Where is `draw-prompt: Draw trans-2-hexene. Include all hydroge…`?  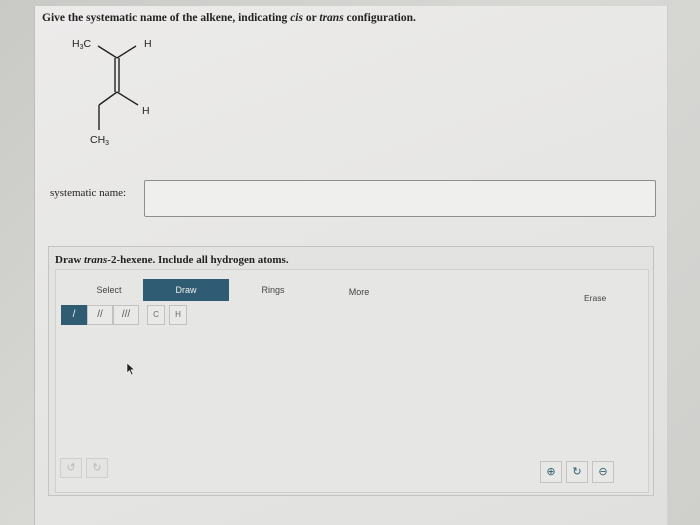
draw-prompt: Draw trans-2-hexene. Include all hydroge… is located at coordinates (172, 260).